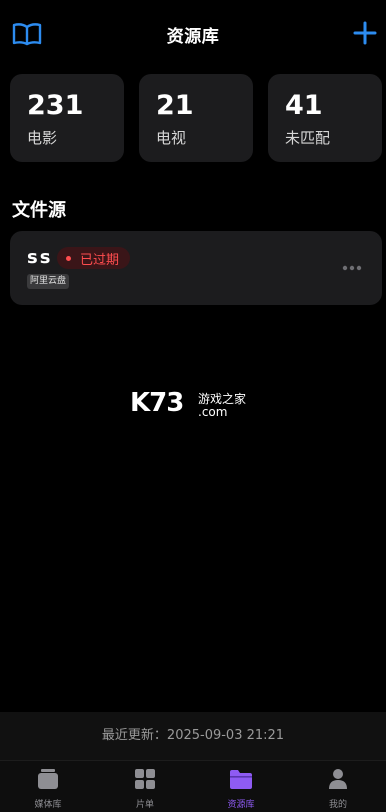  I want to click on plus-icon, so click(365, 33).